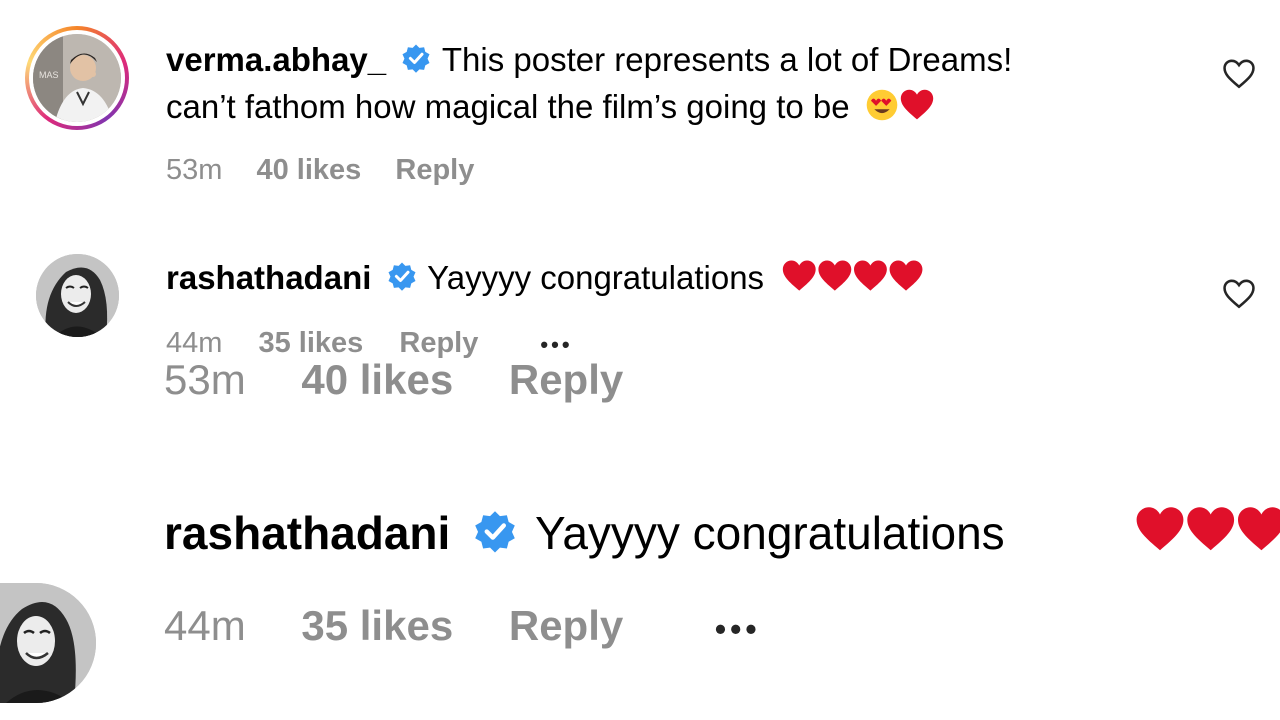 The width and height of the screenshot is (1280, 720). What do you see at coordinates (882, 109) in the screenshot?
I see `heart-eyes-emoji` at bounding box center [882, 109].